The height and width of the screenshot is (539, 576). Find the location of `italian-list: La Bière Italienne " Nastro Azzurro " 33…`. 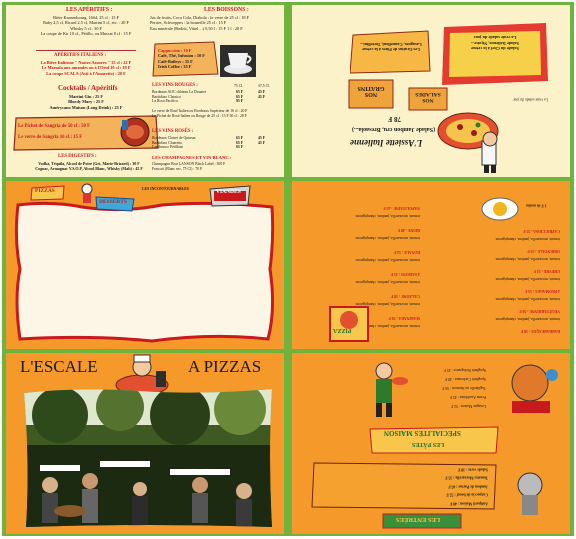

italian-list: La Bière Italienne " Nastro Azzurro " 33… is located at coordinates (86, 68).